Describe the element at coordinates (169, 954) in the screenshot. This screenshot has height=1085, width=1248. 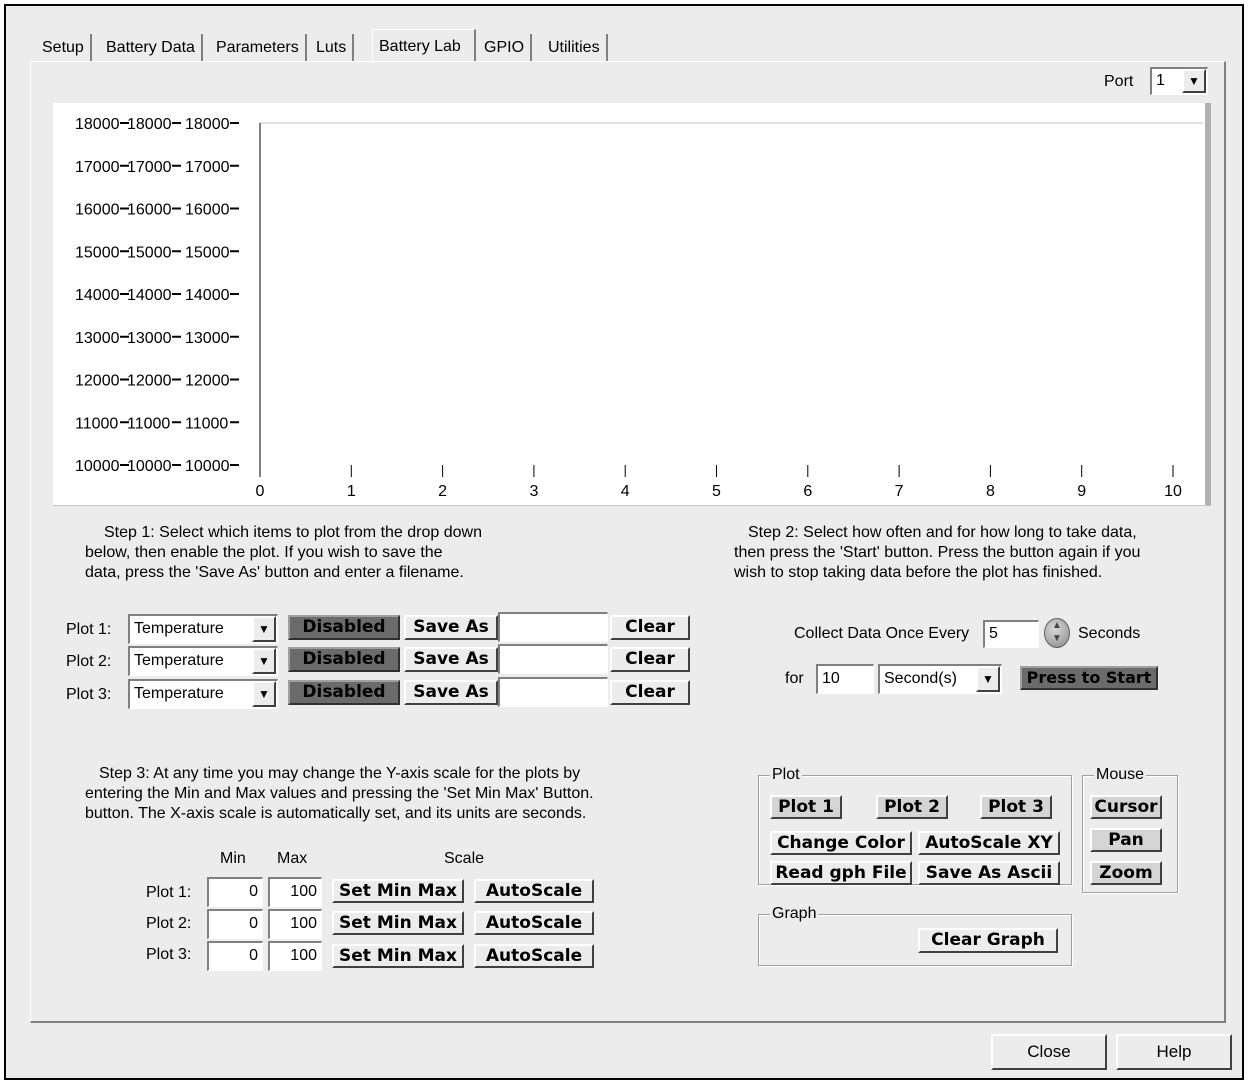
I see `scale-row-label: Plot 3:` at that location.